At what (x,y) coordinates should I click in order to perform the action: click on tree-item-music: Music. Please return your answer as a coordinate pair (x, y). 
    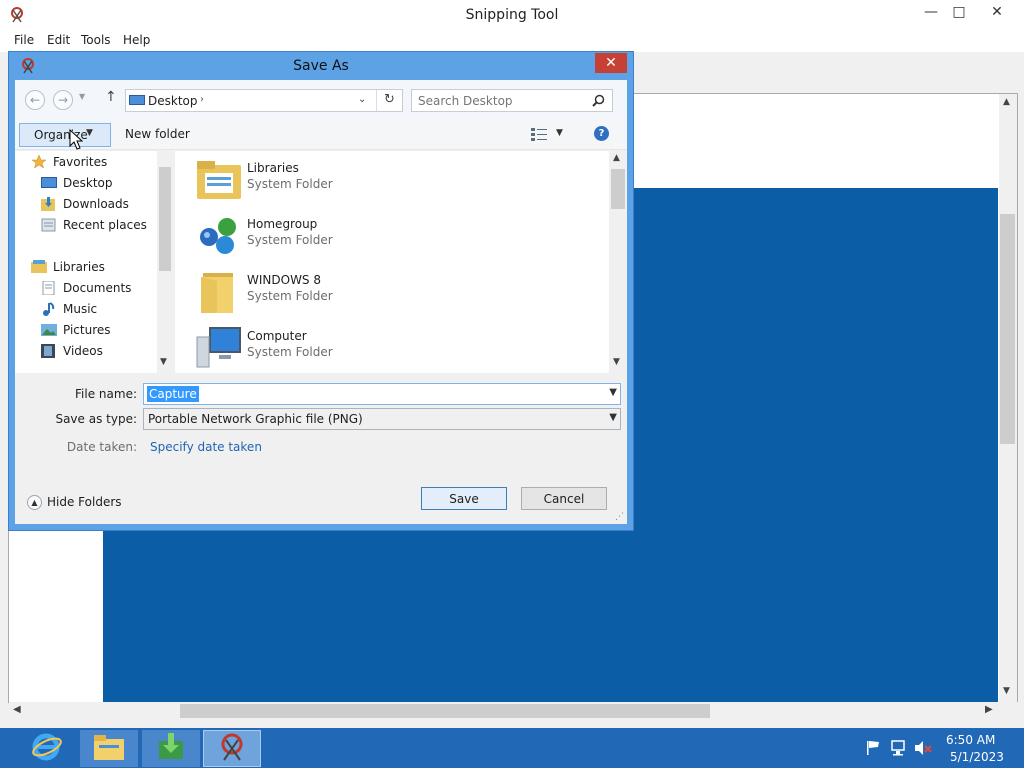
    Looking at the image, I should click on (69, 308).